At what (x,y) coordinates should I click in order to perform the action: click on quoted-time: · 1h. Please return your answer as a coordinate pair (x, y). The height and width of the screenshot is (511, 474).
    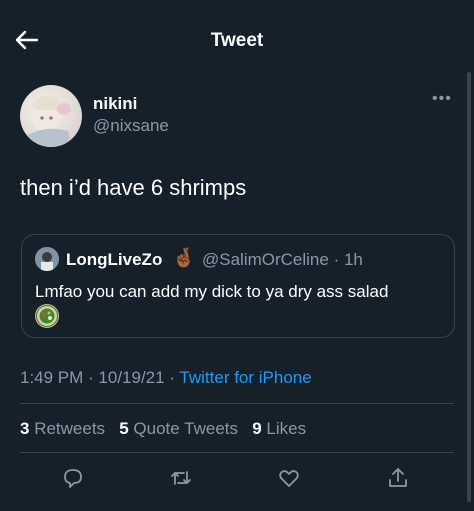
    Looking at the image, I should click on (345, 259).